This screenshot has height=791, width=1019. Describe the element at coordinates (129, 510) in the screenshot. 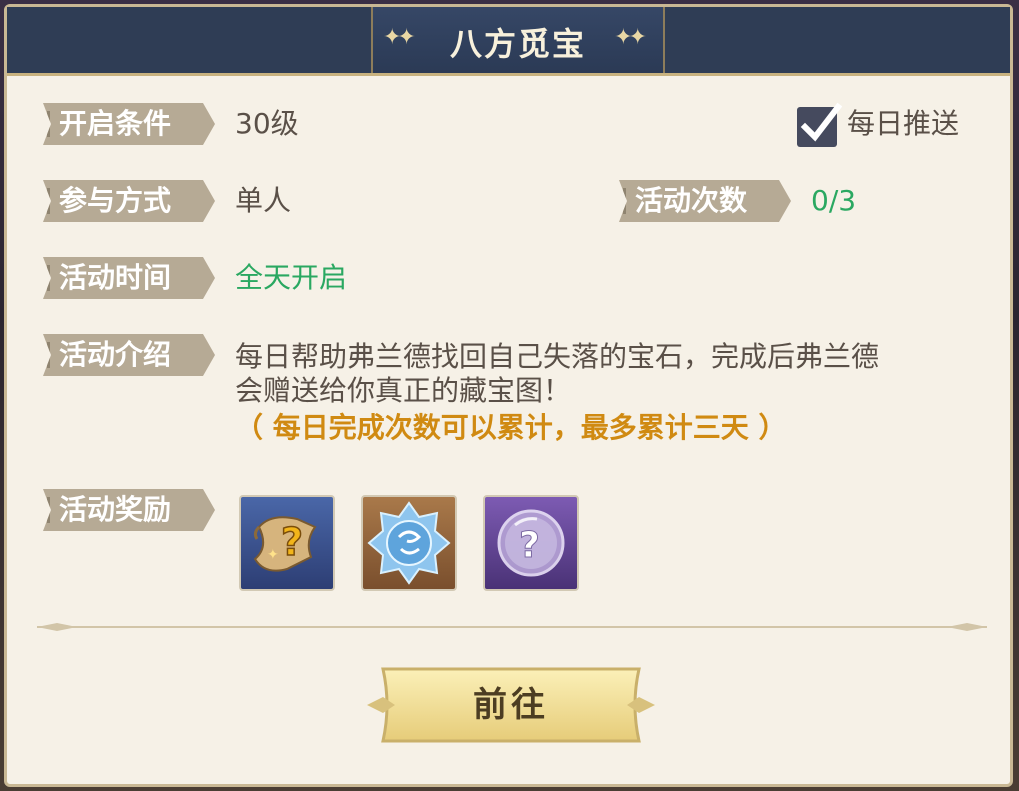

I see `activity-rewards-label: 活动奖励` at that location.